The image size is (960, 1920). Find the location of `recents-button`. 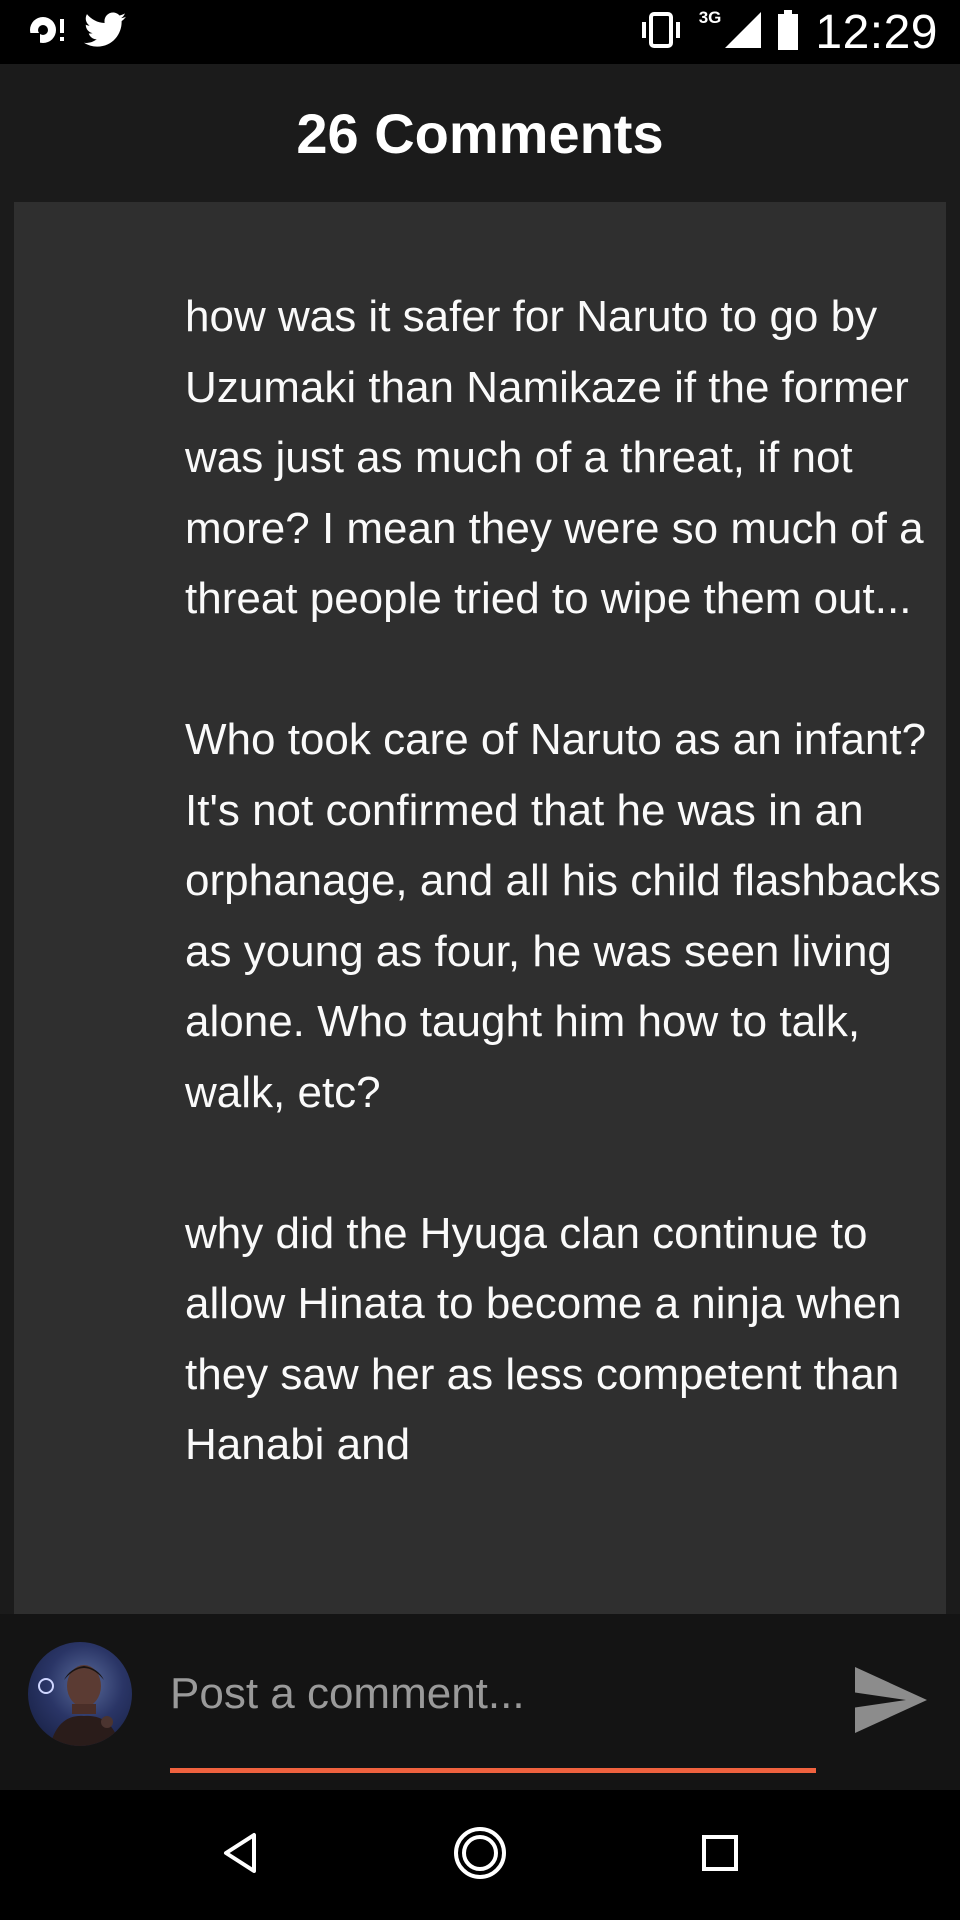

recents-button is located at coordinates (720, 1855).